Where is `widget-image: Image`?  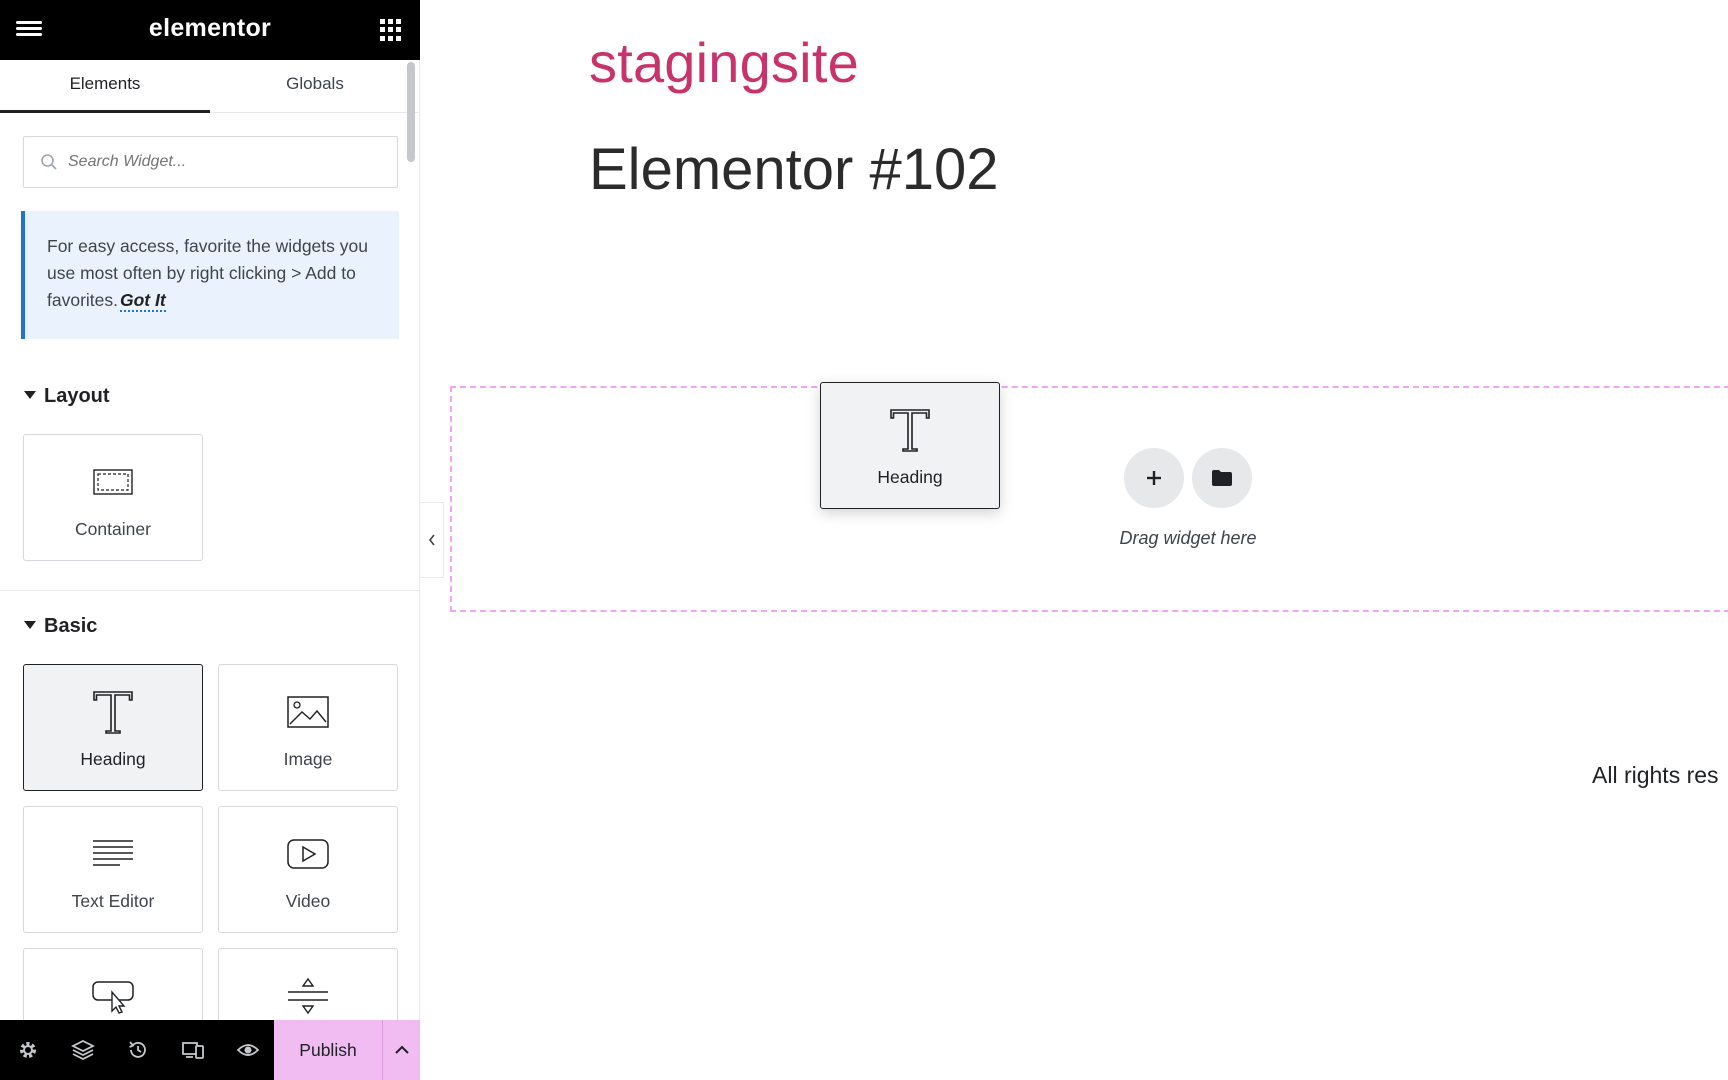
widget-image: Image is located at coordinates (308, 727).